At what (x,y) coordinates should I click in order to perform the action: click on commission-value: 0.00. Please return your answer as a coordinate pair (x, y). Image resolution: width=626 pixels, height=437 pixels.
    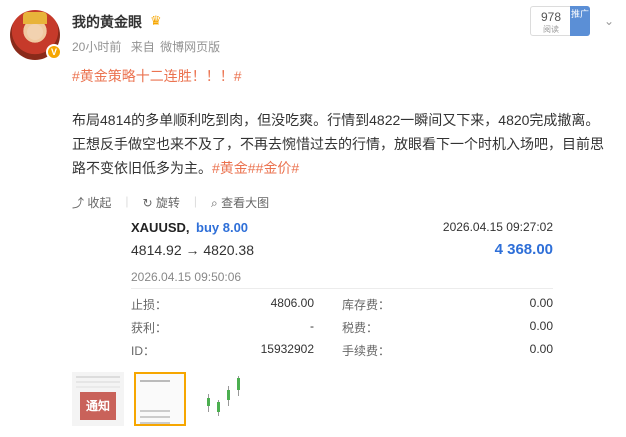
    Looking at the image, I should click on (541, 349).